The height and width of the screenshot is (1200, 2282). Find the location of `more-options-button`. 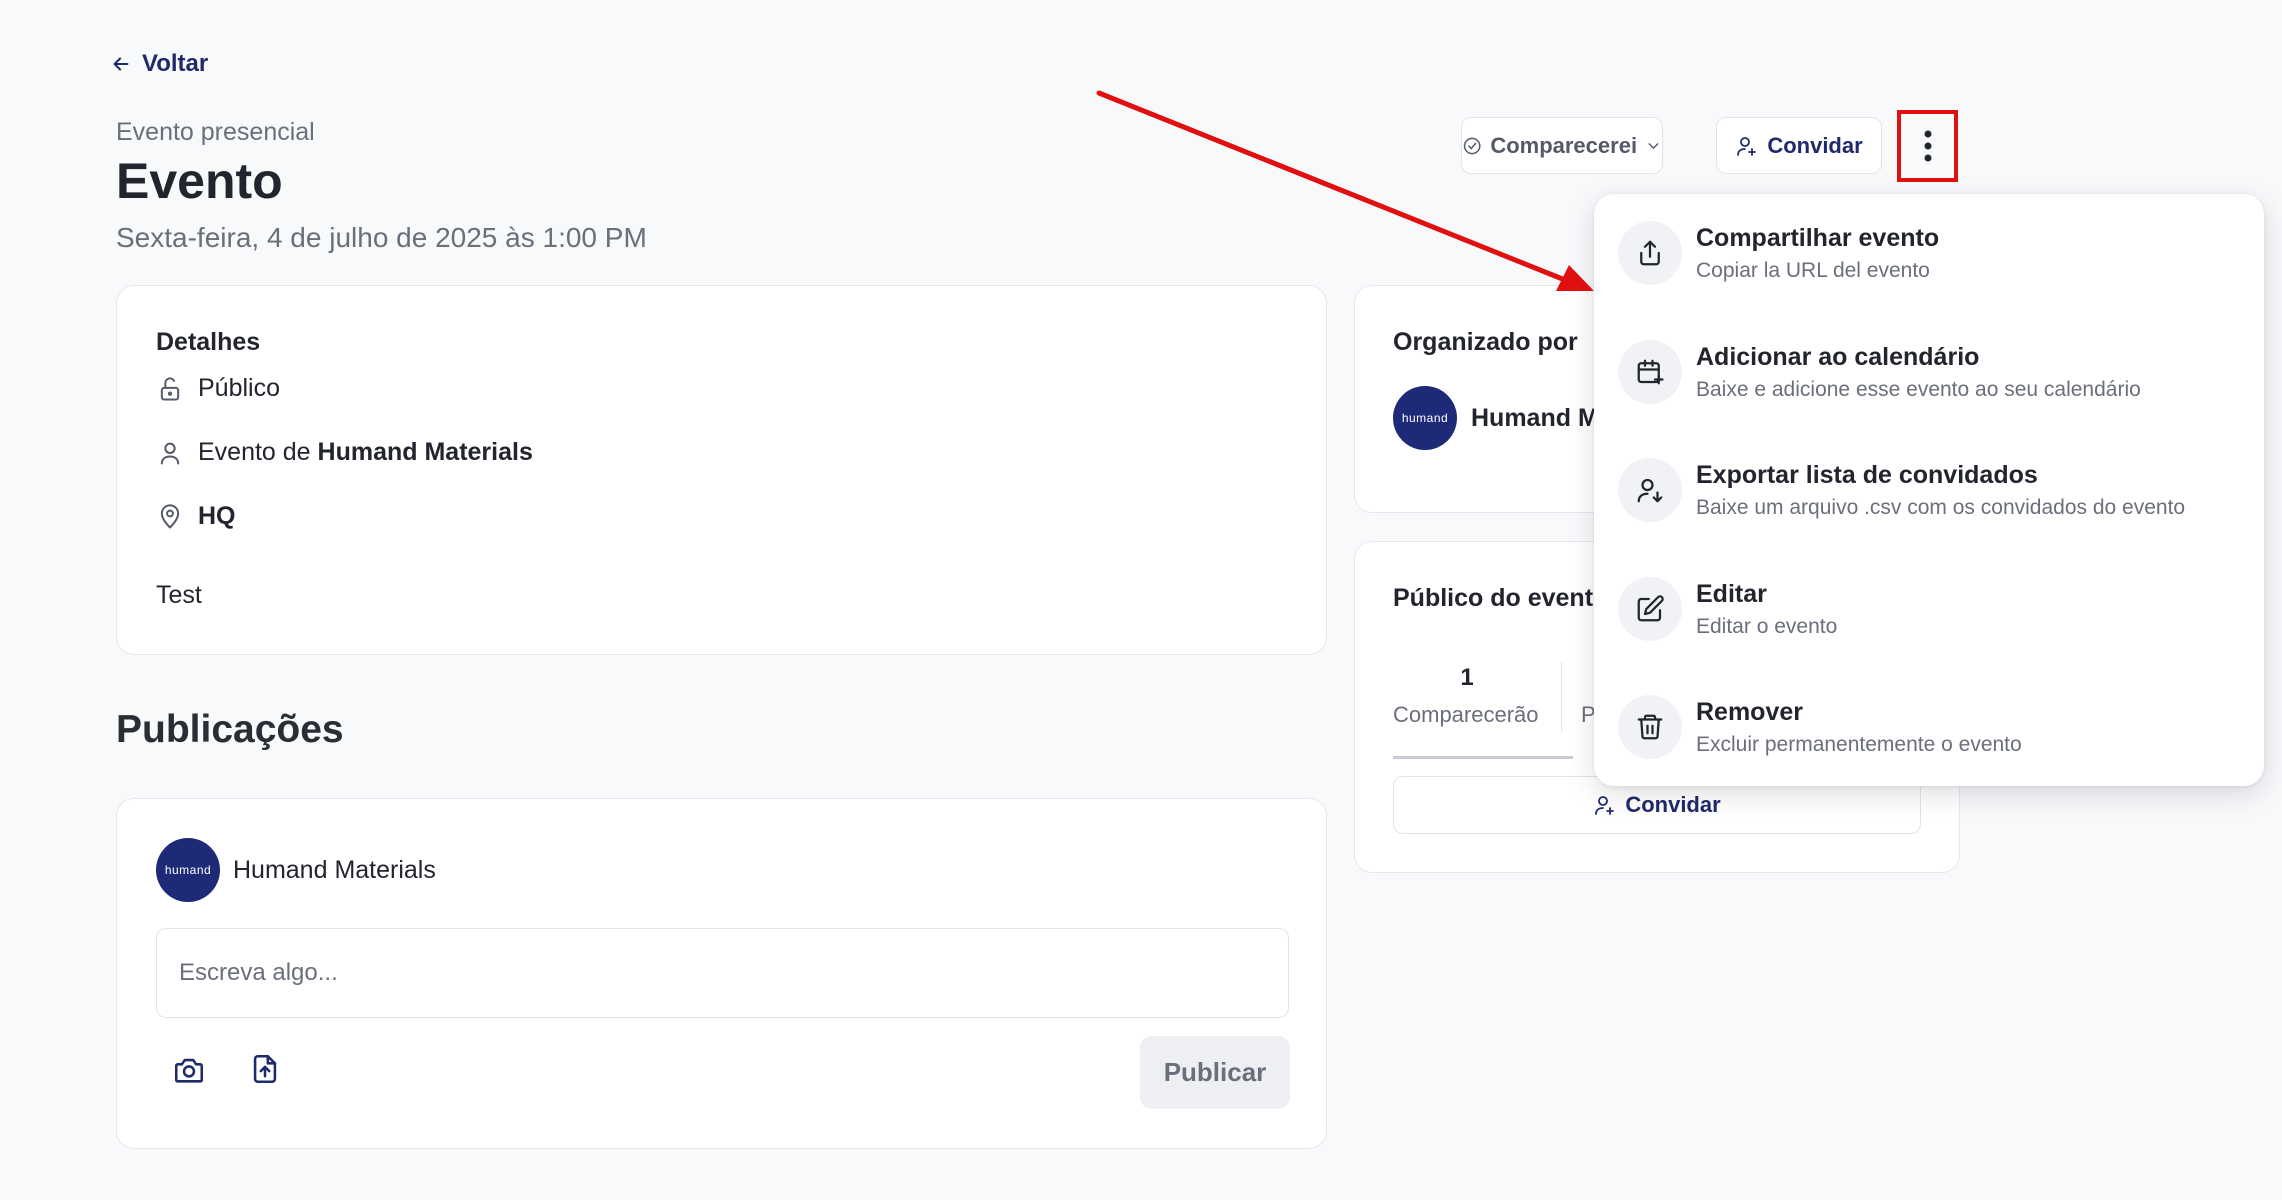

more-options-button is located at coordinates (1927, 146).